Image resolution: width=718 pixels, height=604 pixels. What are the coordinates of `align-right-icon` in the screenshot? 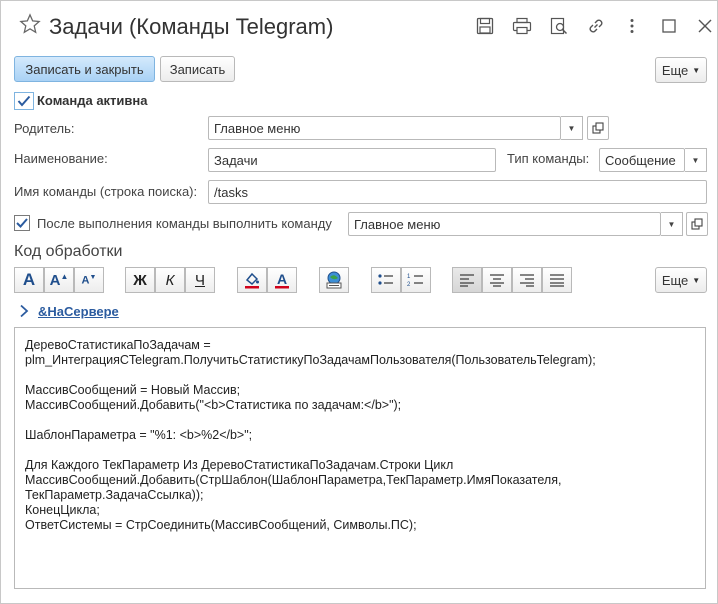 It's located at (527, 280).